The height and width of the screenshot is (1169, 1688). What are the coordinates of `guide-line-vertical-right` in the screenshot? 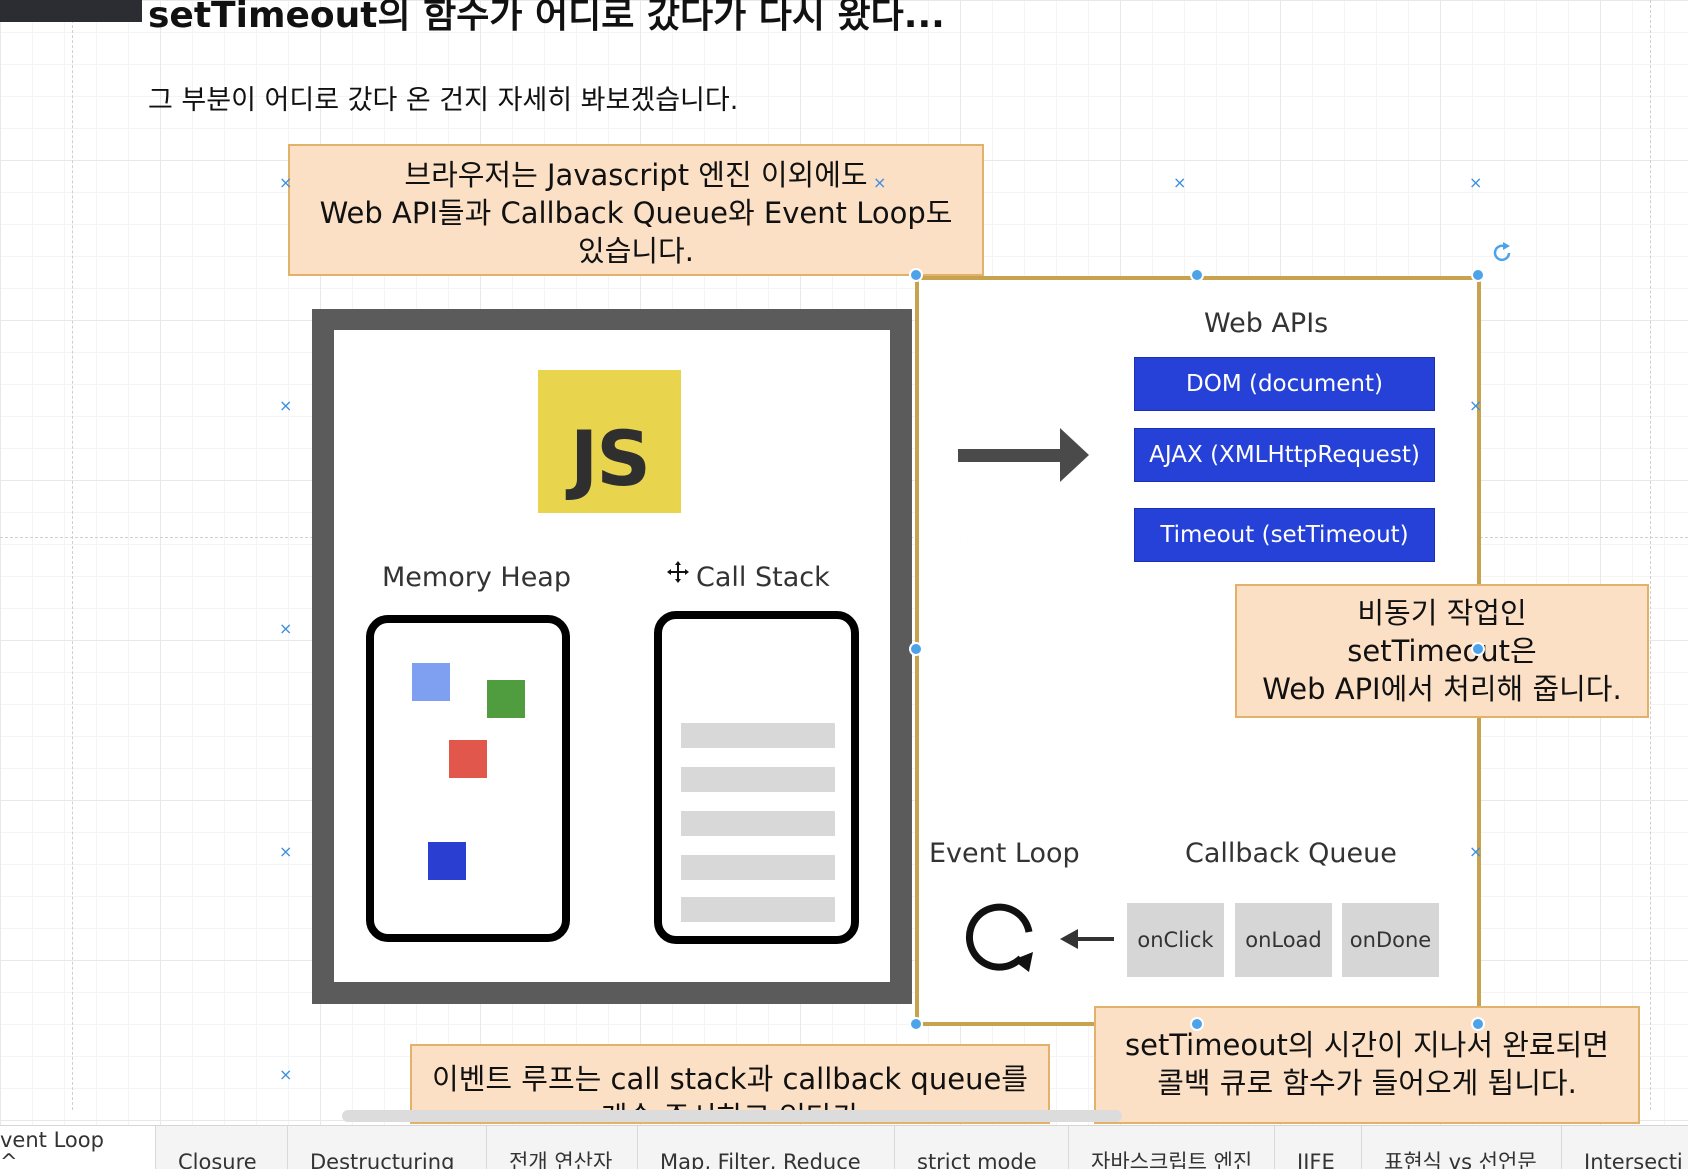 It's located at (1650, 555).